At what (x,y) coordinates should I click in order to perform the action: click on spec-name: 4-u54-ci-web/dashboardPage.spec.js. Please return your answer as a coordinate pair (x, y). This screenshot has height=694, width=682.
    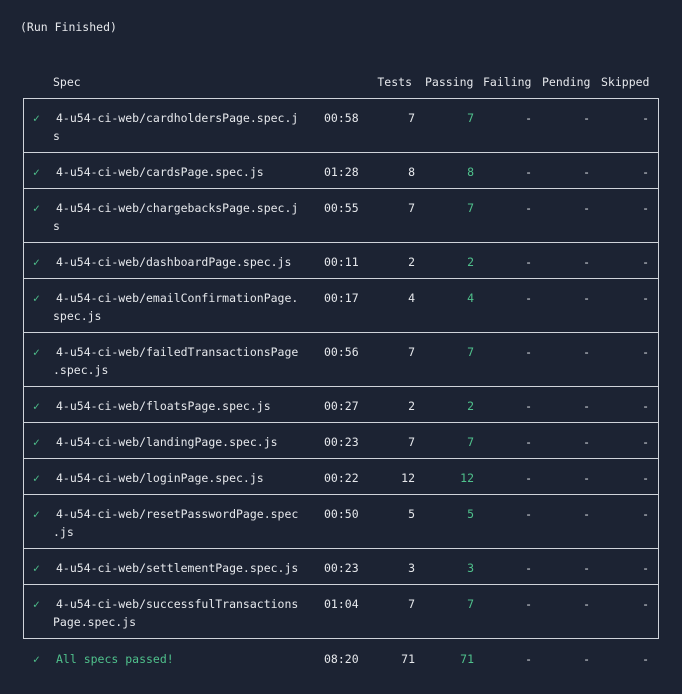
    Looking at the image, I should click on (174, 262).